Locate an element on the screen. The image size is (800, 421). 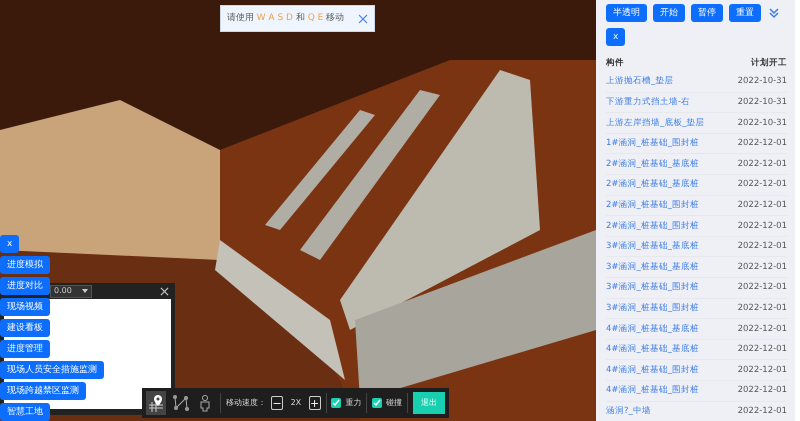
component-link: 下游重力式挡土墙-右 is located at coordinates (648, 102).